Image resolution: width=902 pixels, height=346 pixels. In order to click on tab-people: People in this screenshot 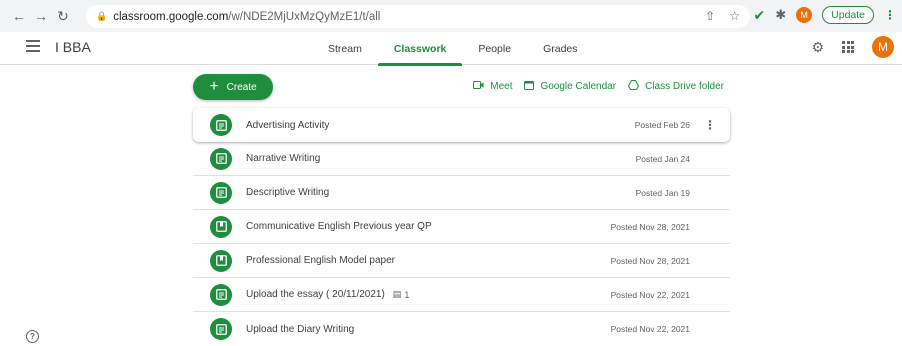, I will do `click(494, 48)`.